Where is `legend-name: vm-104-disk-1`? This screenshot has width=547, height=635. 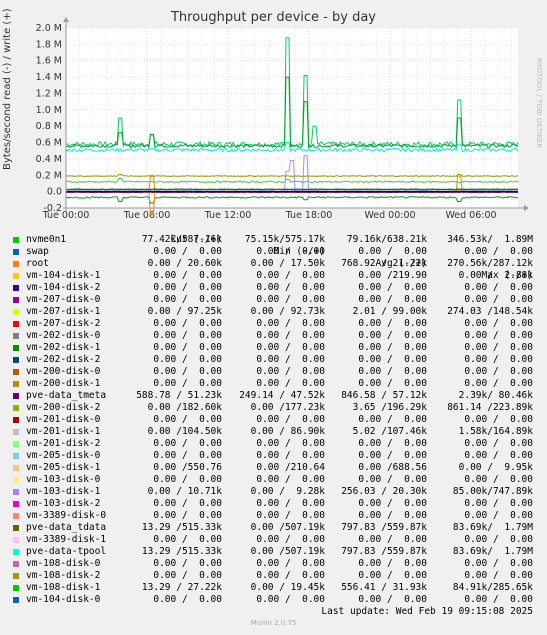
legend-name: vm-104-disk-1 is located at coordinates (63, 275).